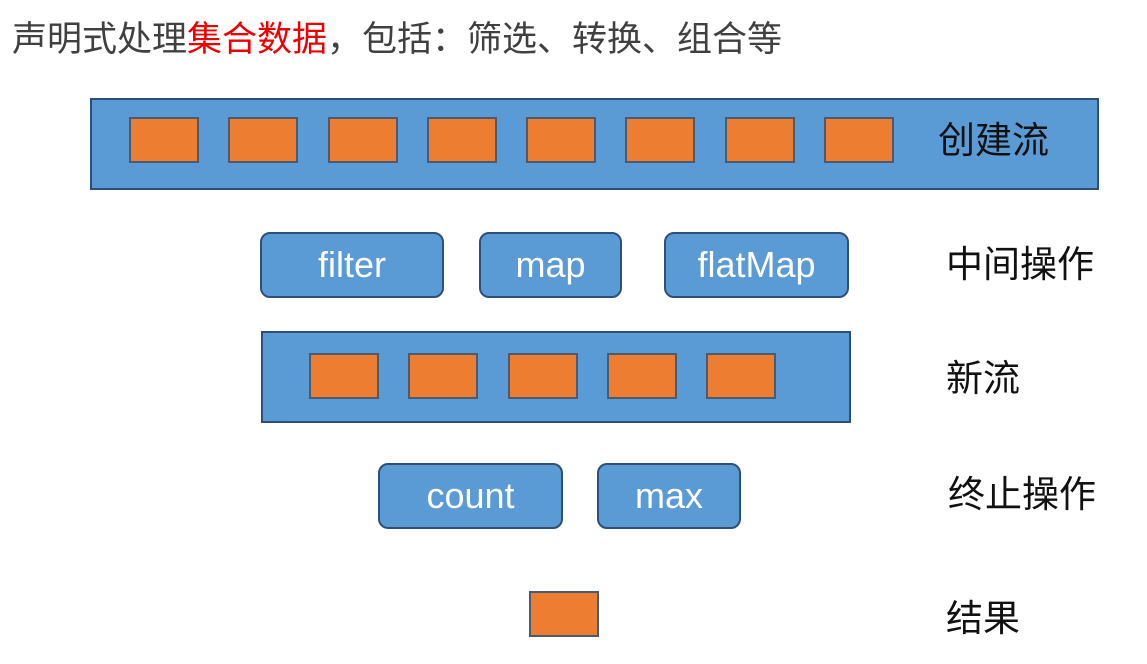 This screenshot has height=664, width=1147. What do you see at coordinates (470, 496) in the screenshot?
I see `count-op: count` at bounding box center [470, 496].